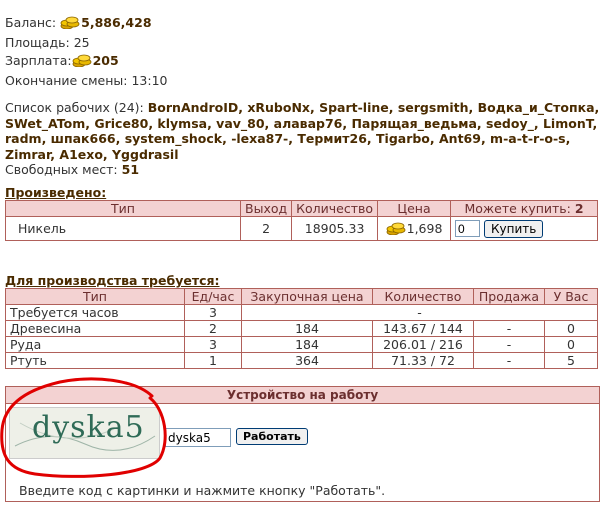 This screenshot has width=612, height=506. Describe the element at coordinates (571, 360) in the screenshot. I see `req-have: 5` at that location.